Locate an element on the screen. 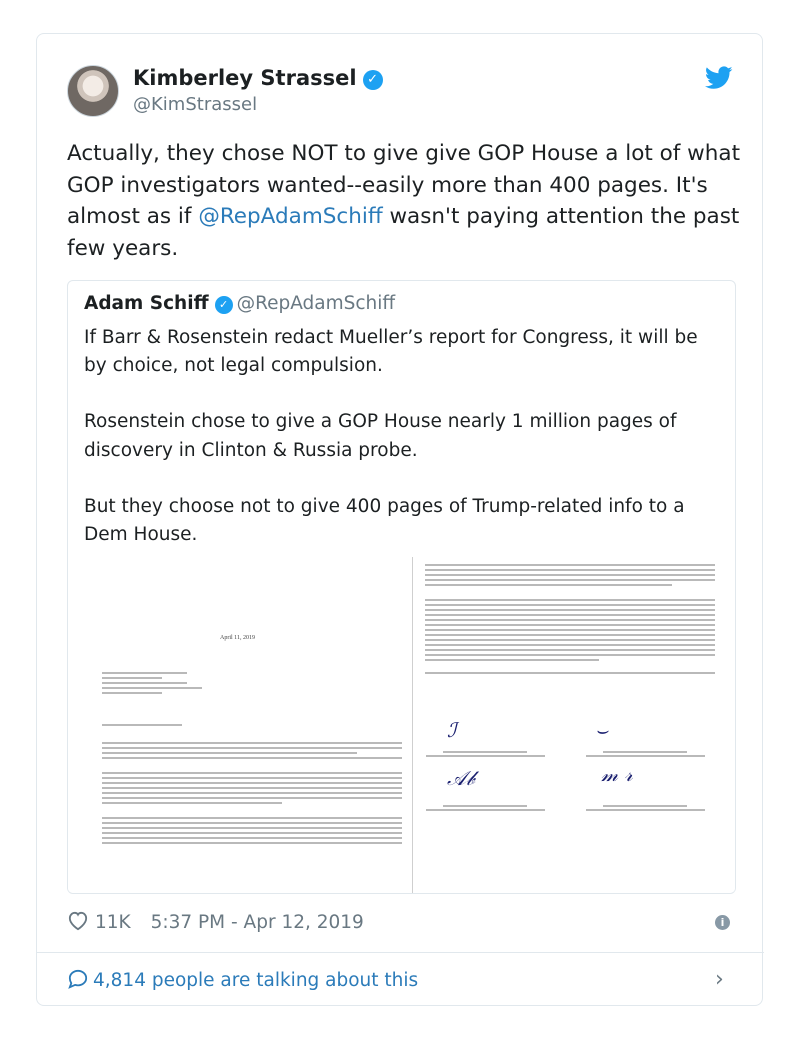 The image size is (800, 1045). author-handle: @KimStrassel is located at coordinates (195, 104).